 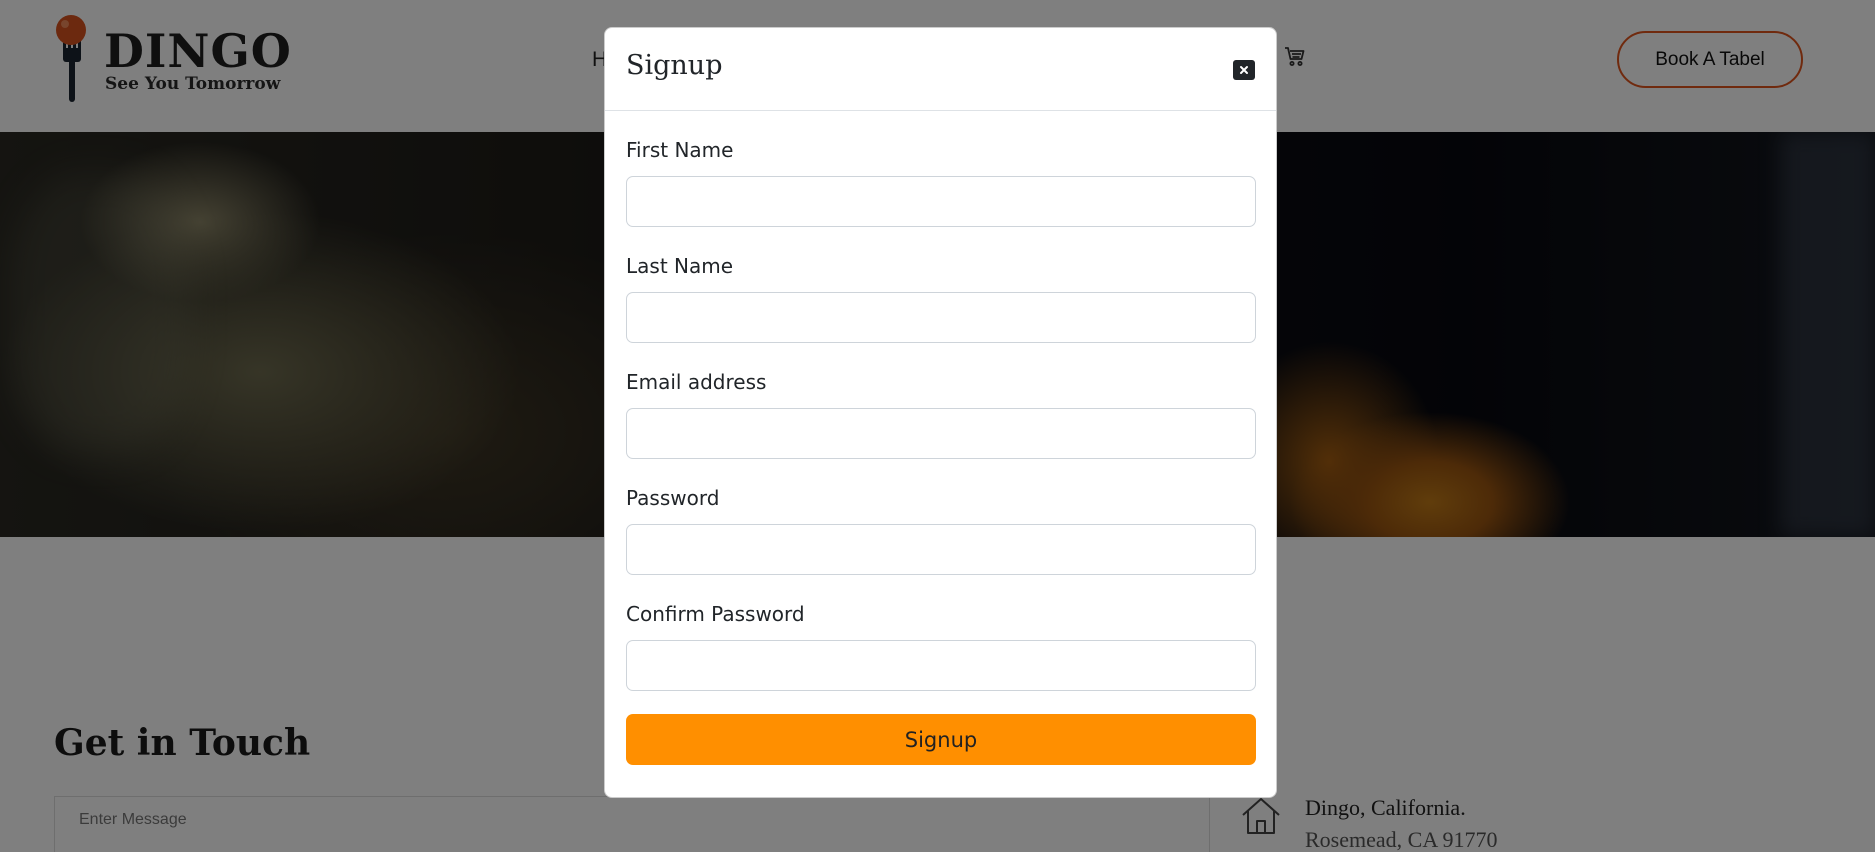 I want to click on password-label: Password, so click(x=673, y=498).